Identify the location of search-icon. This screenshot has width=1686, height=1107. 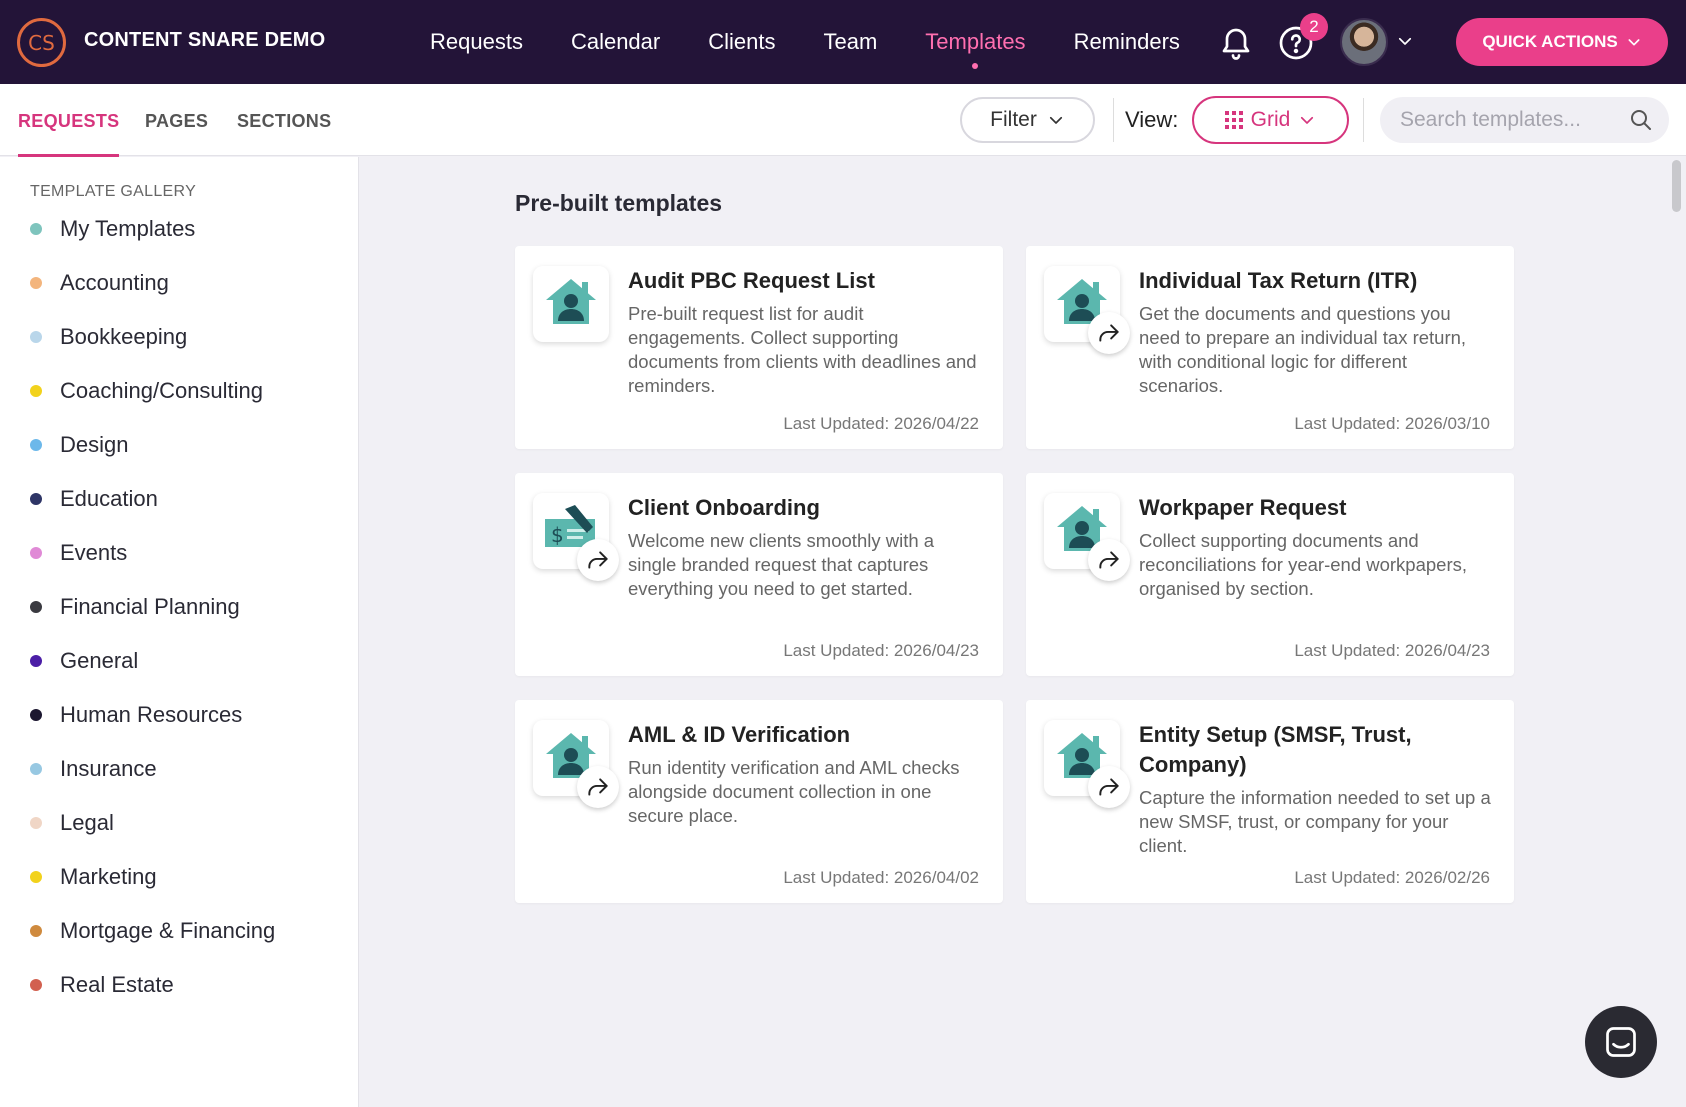
(1641, 120).